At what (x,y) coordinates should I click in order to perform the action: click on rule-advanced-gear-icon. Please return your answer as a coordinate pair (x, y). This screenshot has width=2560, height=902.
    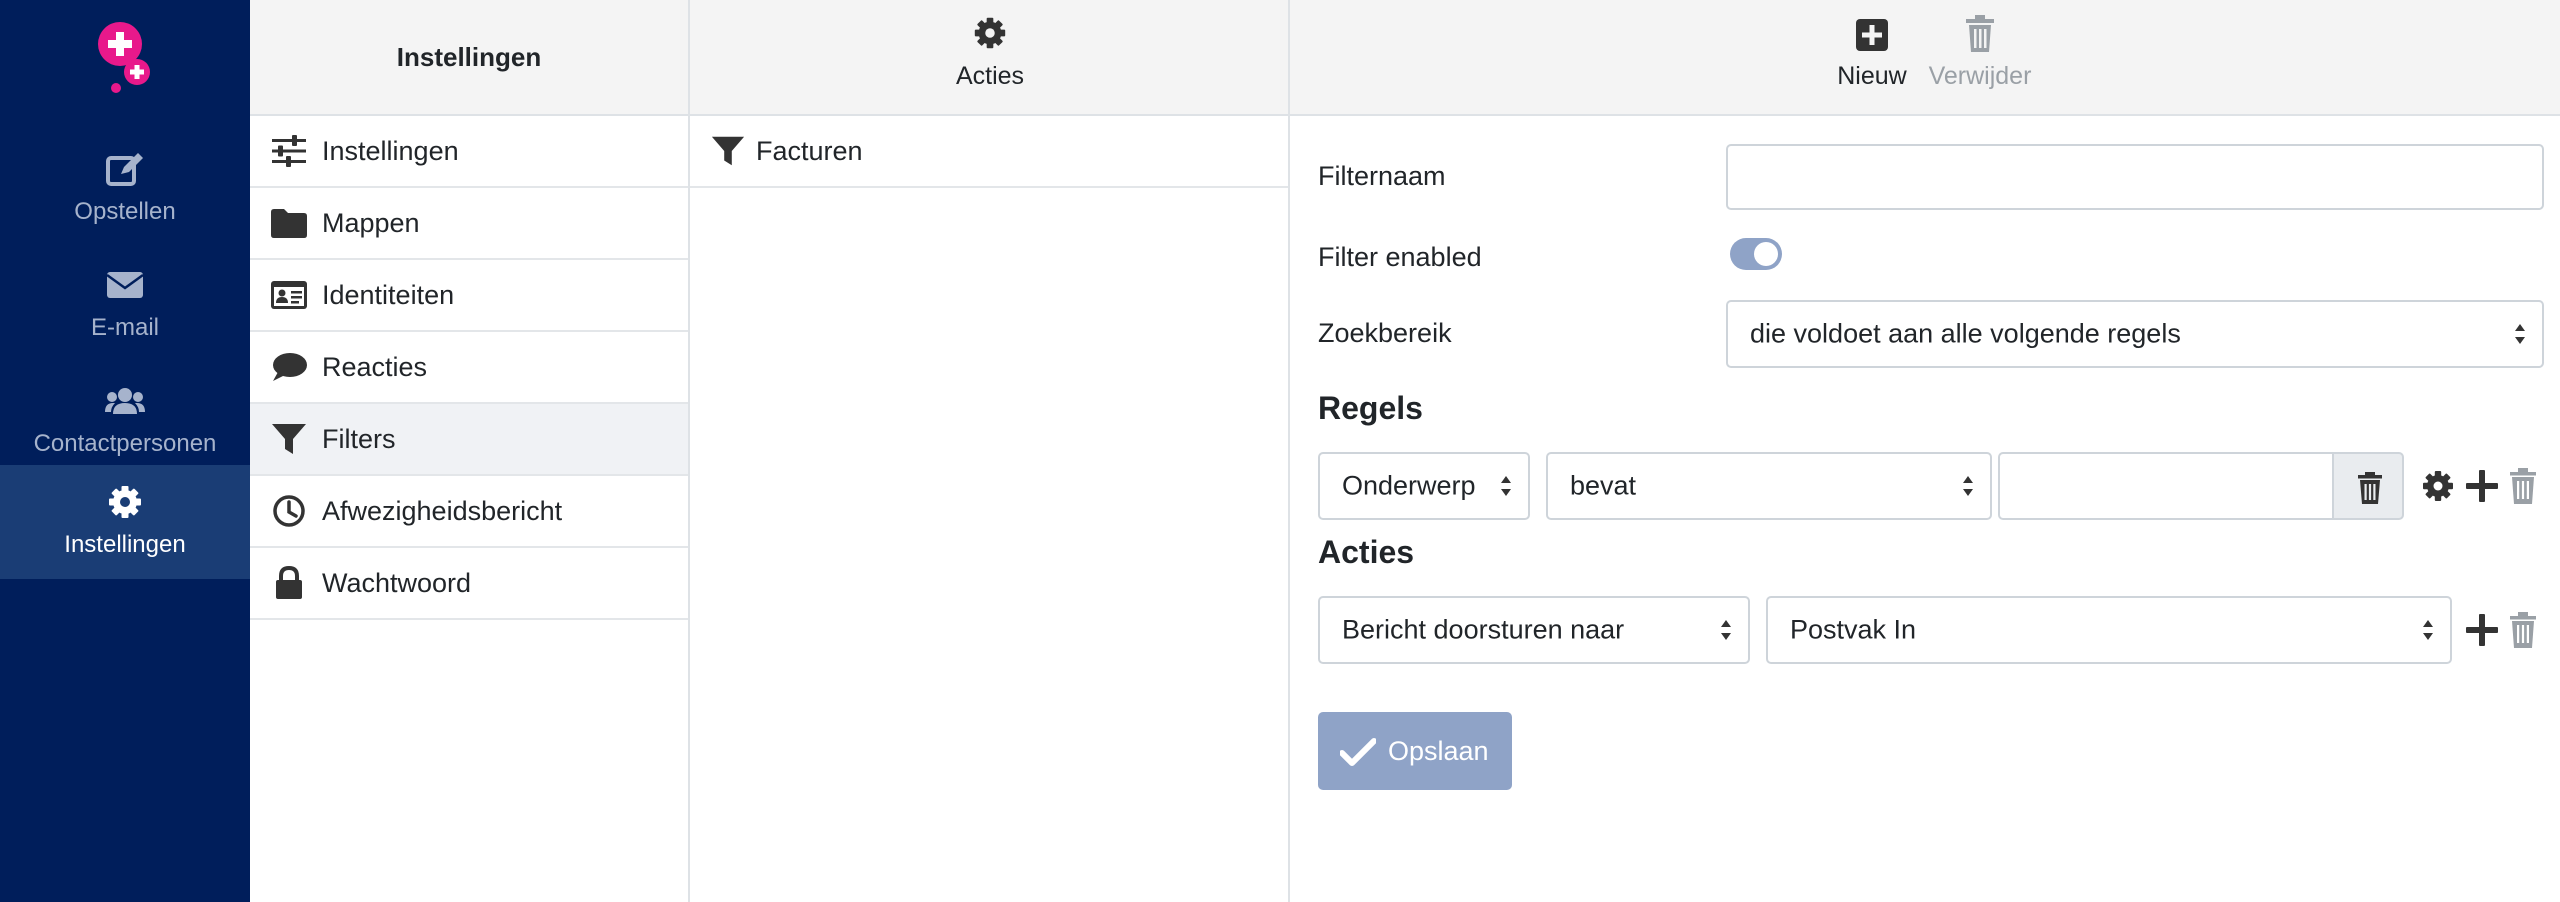
    Looking at the image, I should click on (2438, 486).